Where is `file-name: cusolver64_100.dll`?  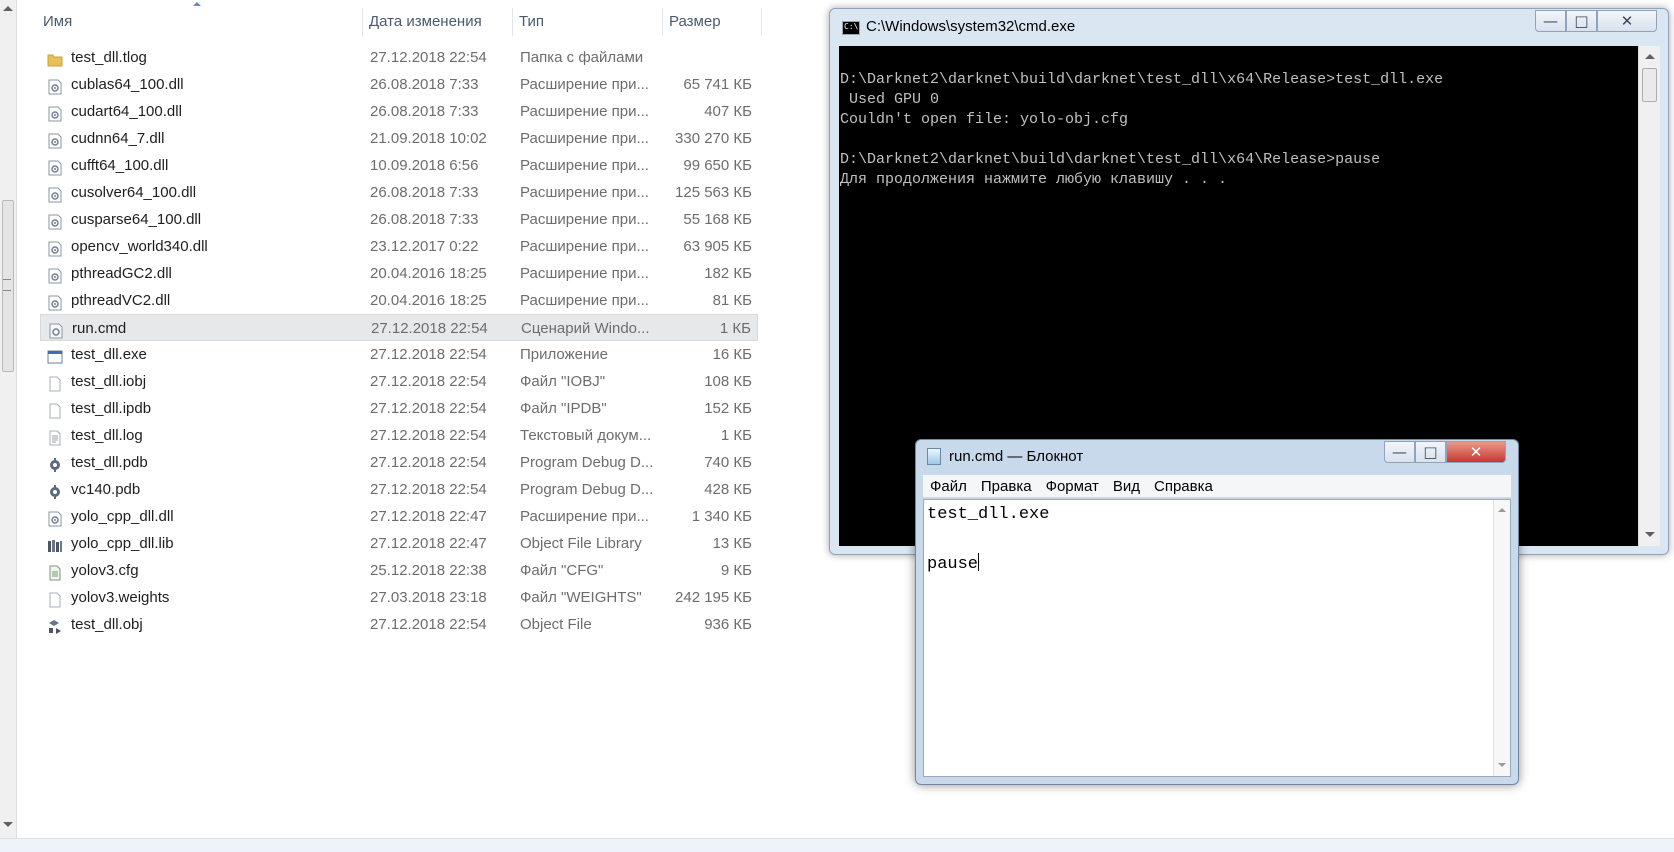 file-name: cusolver64_100.dll is located at coordinates (134, 192).